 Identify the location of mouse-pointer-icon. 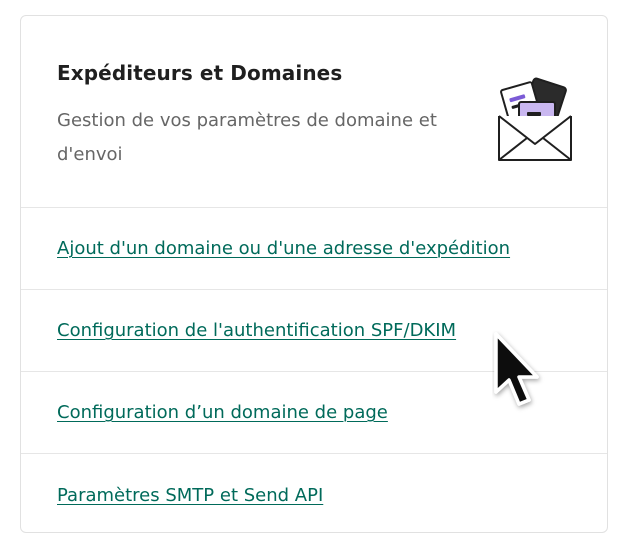
(516, 369).